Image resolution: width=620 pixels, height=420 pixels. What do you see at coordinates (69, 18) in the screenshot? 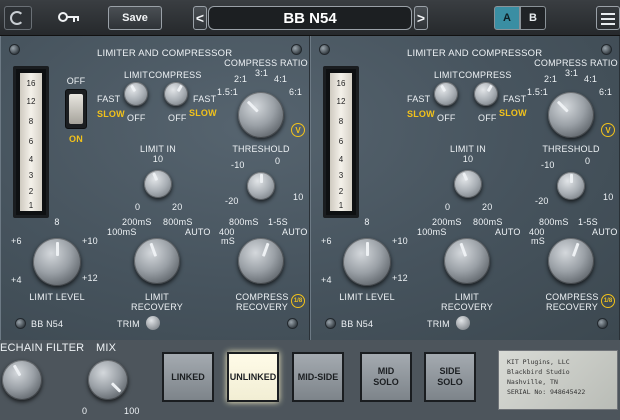
I see `key-icon` at bounding box center [69, 18].